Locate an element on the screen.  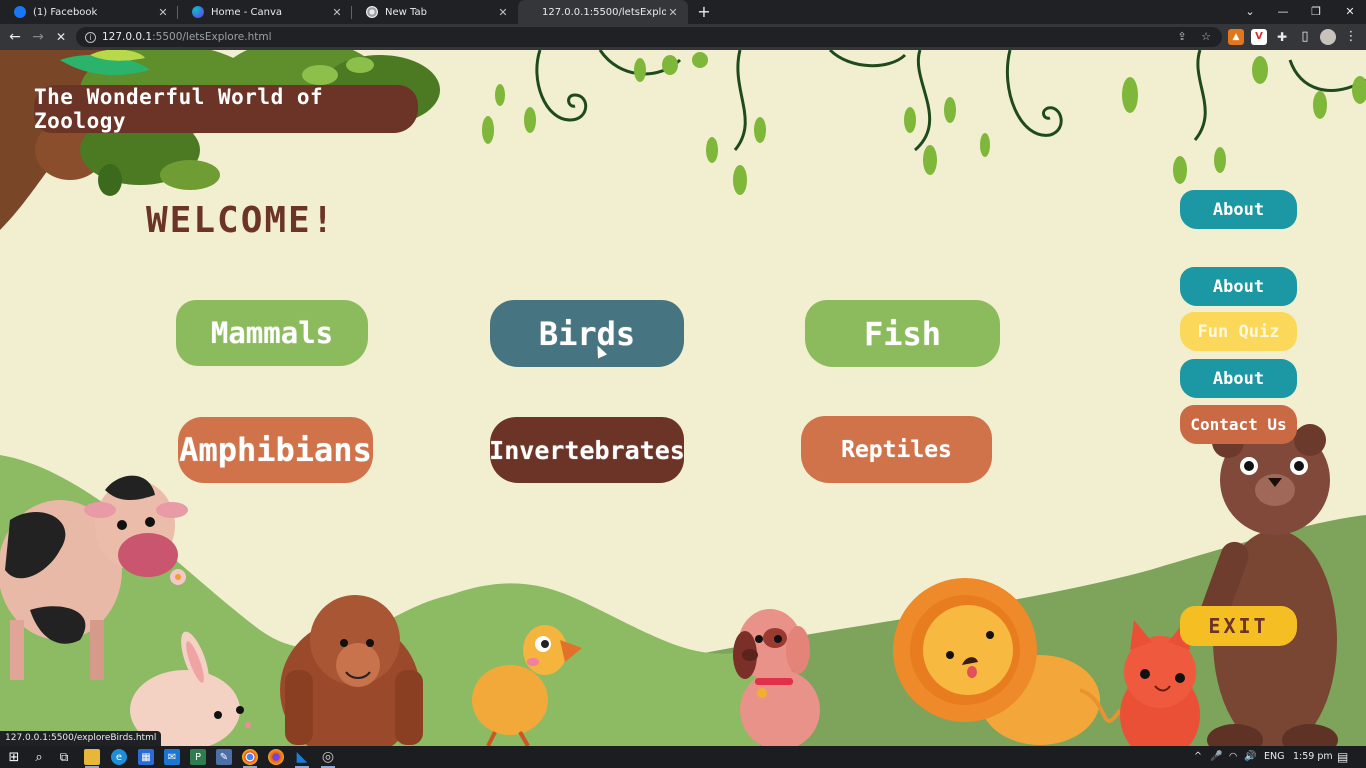
tab-new-tab: New Tab ✕ is located at coordinates (435, 12).